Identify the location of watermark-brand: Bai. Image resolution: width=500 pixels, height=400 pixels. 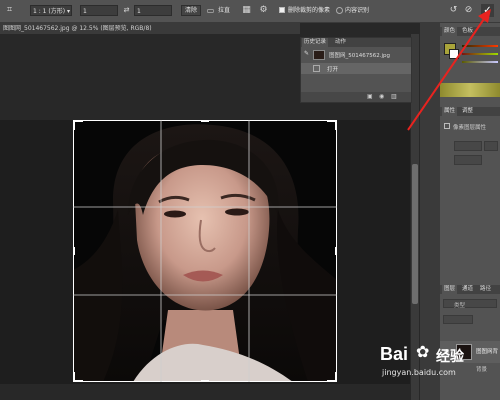
(394, 354).